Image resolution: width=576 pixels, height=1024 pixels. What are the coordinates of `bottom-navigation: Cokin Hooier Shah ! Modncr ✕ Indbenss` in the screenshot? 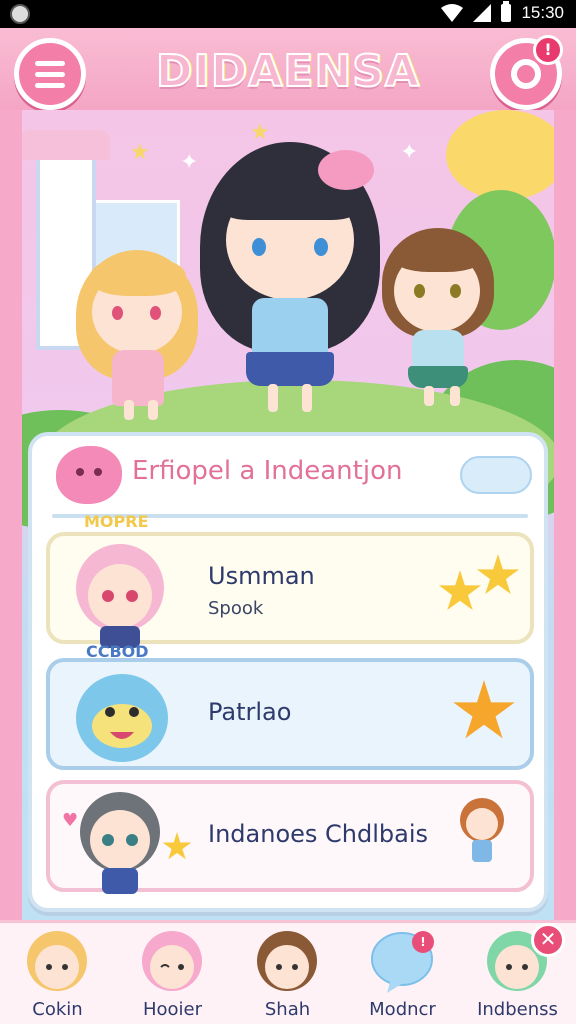 It's located at (288, 972).